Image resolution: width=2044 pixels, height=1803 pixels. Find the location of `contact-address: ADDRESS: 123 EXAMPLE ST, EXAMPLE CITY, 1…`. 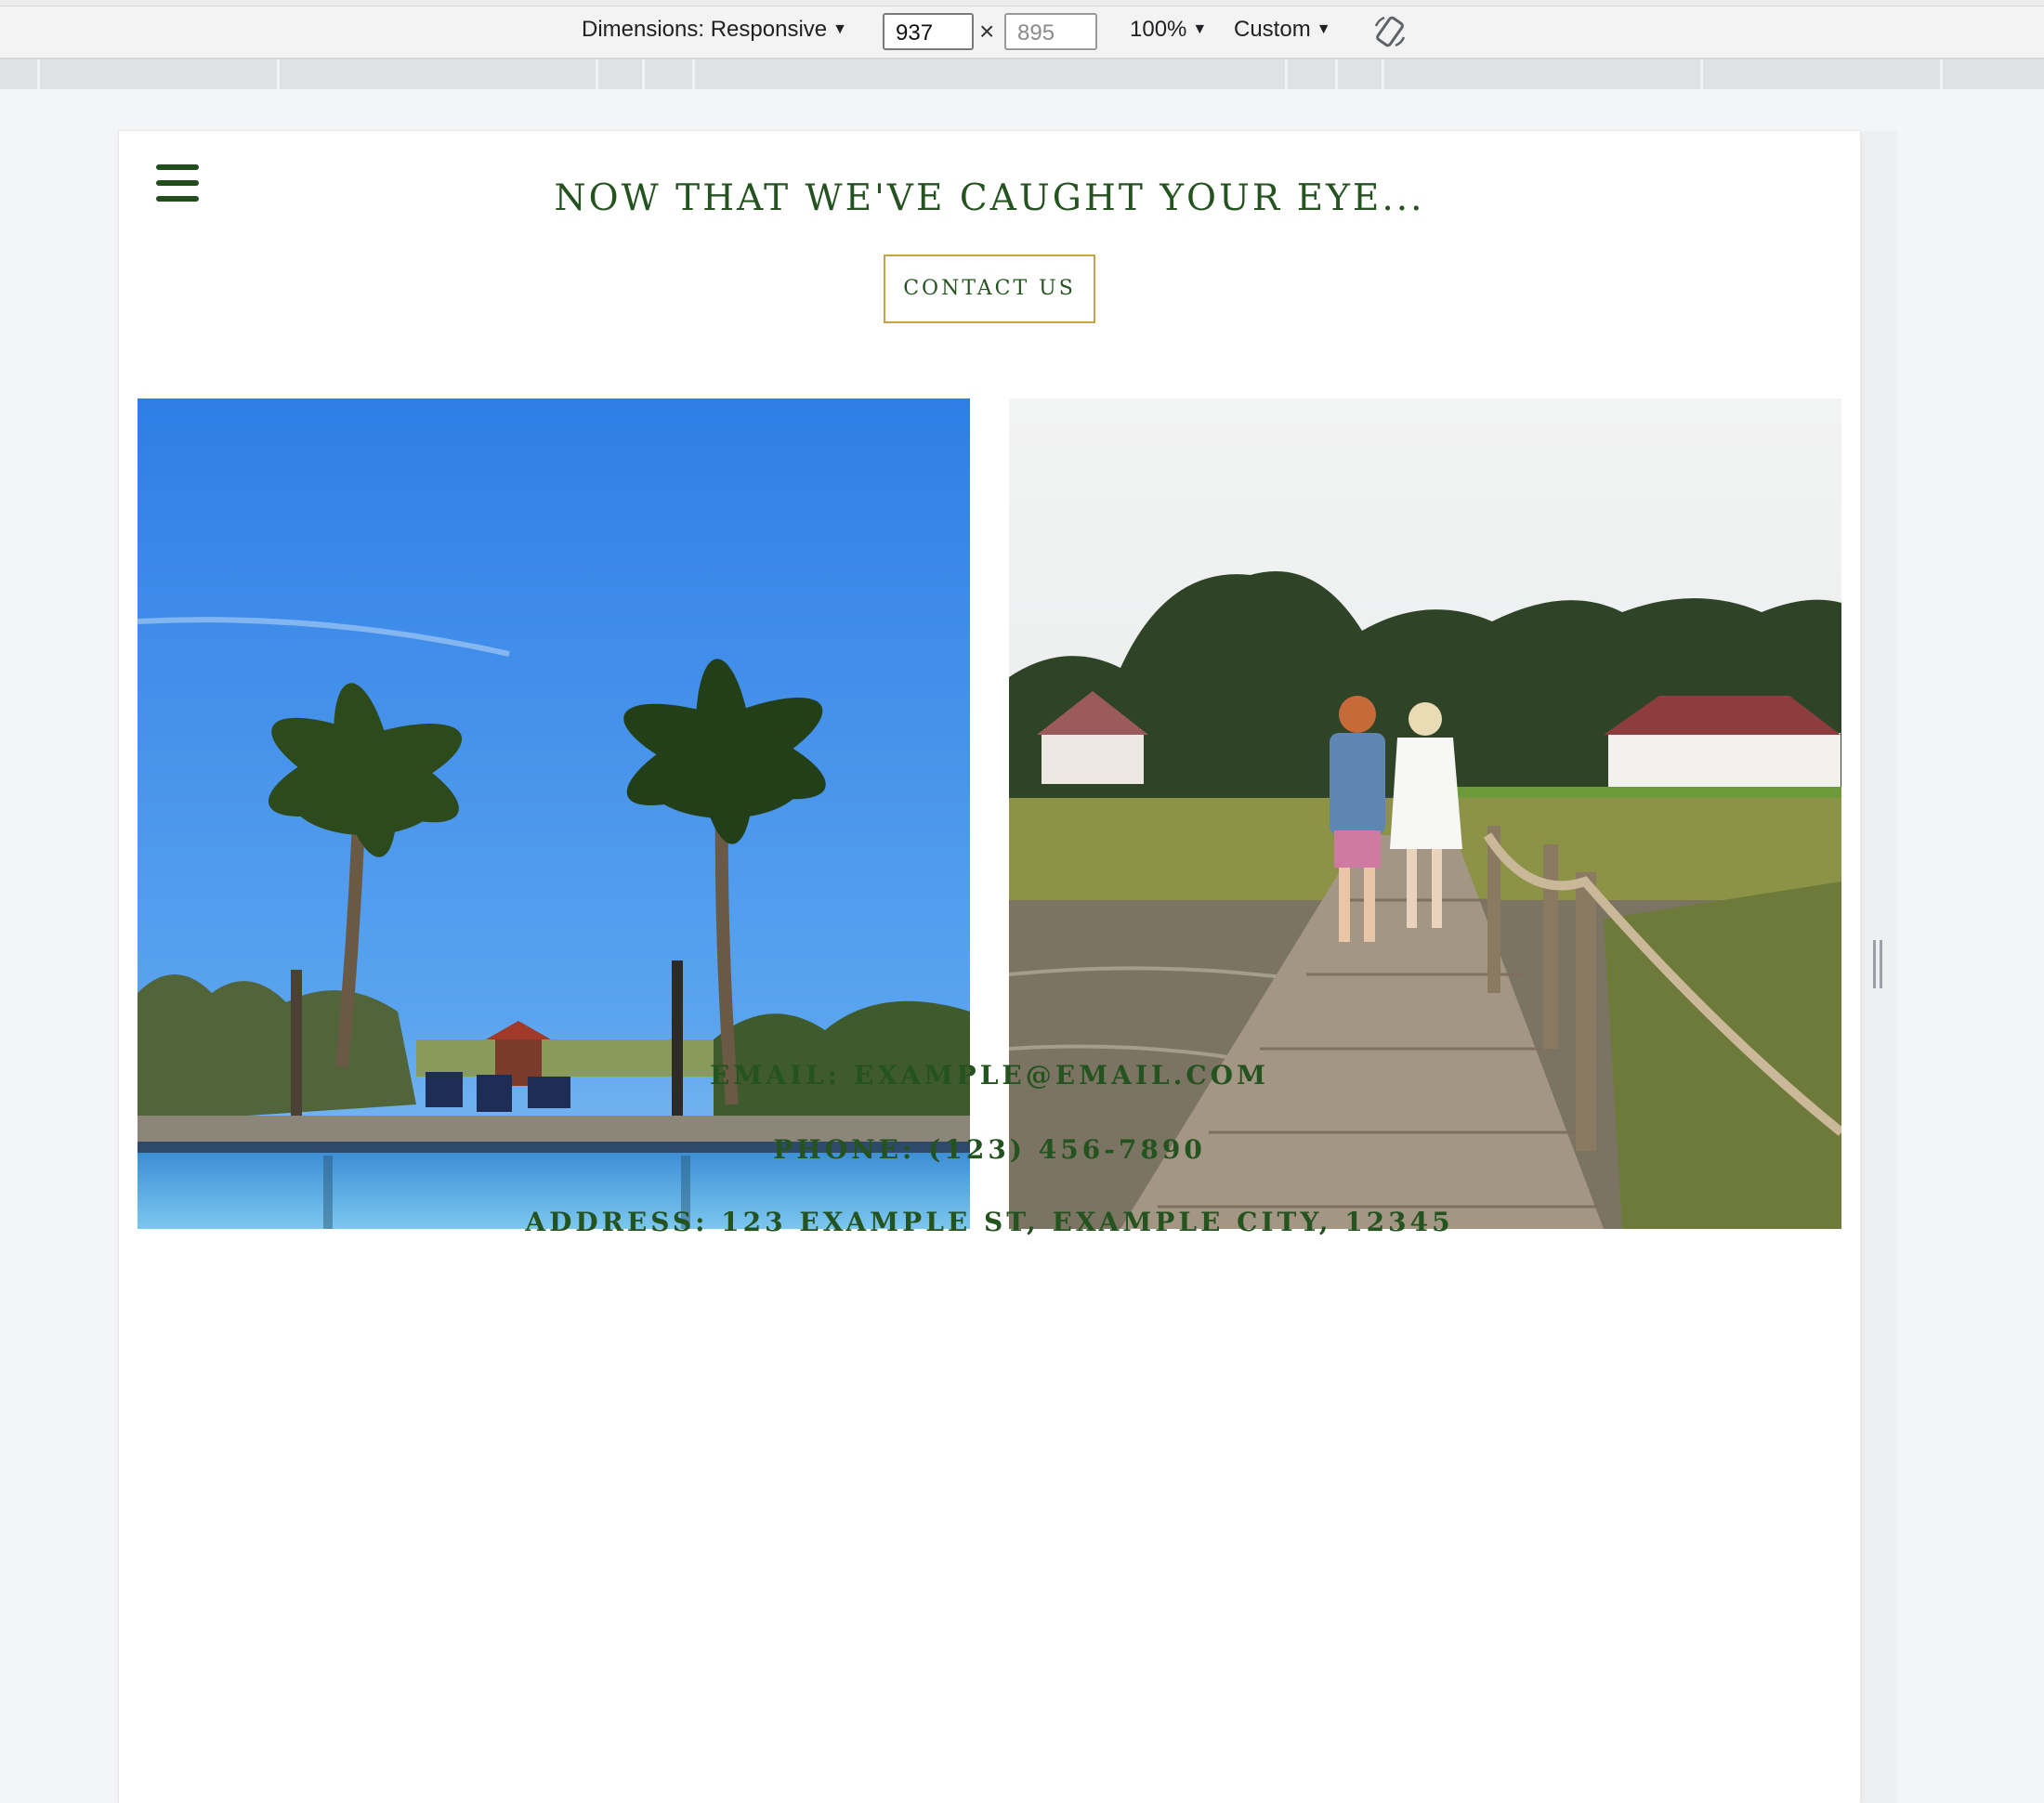

contact-address: ADDRESS: 123 EXAMPLE ST, EXAMPLE CITY, 1… is located at coordinates (989, 1222).